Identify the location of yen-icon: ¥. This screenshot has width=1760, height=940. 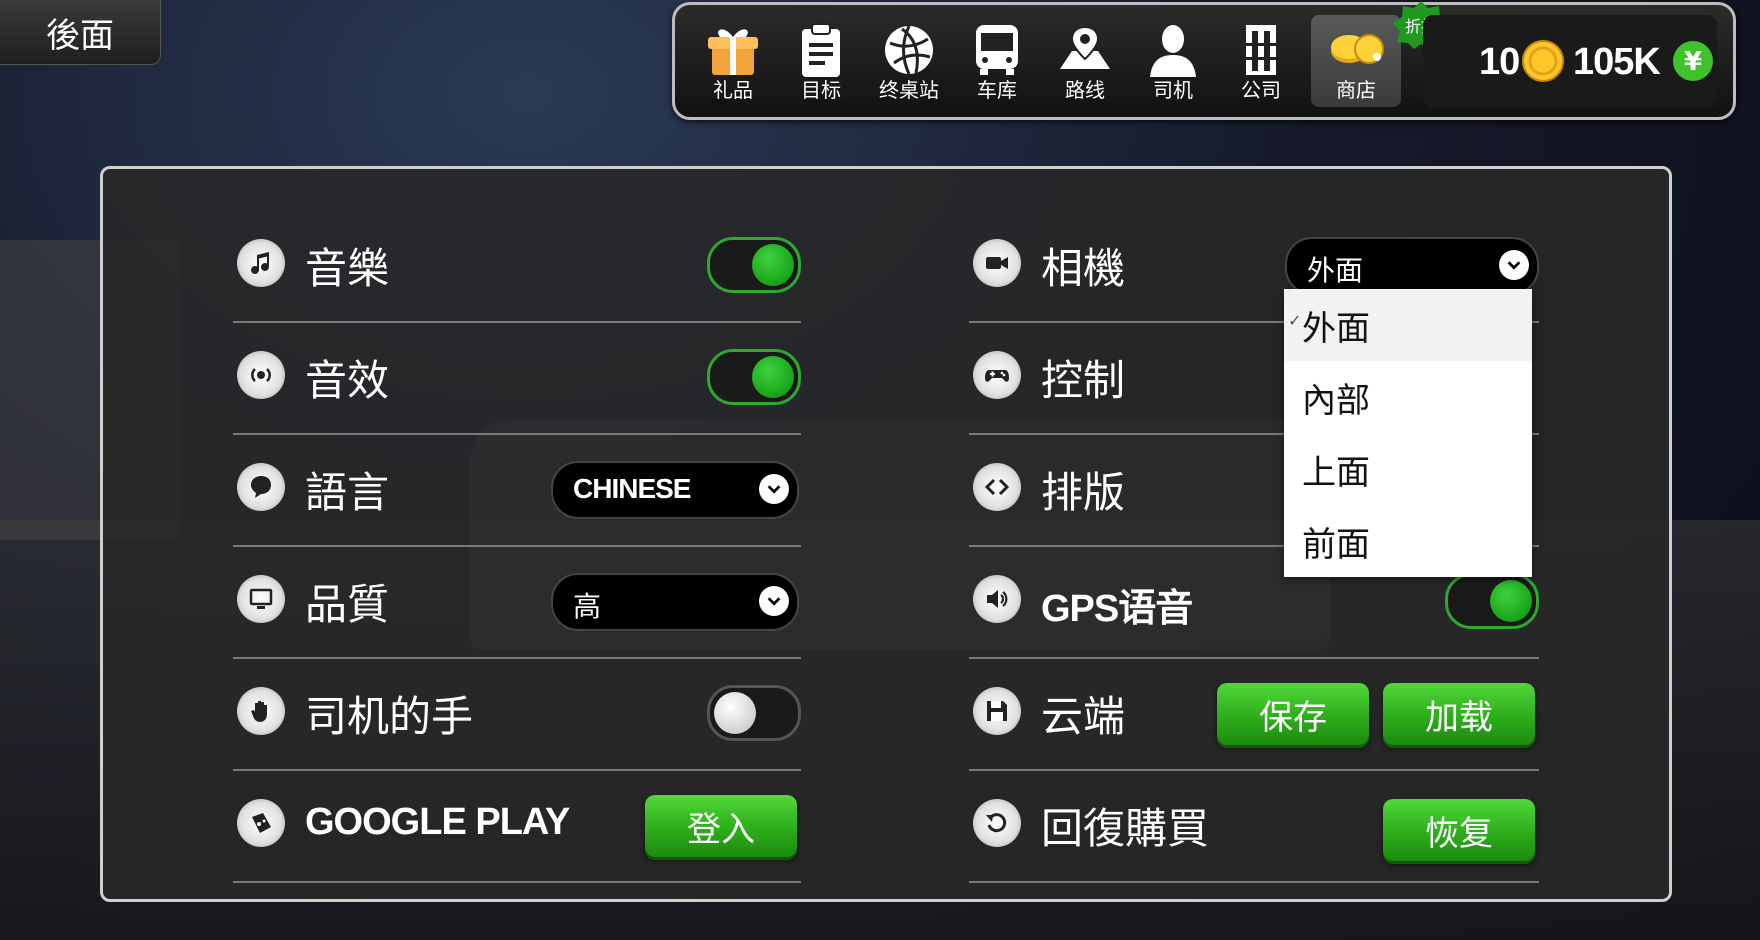
(1693, 61).